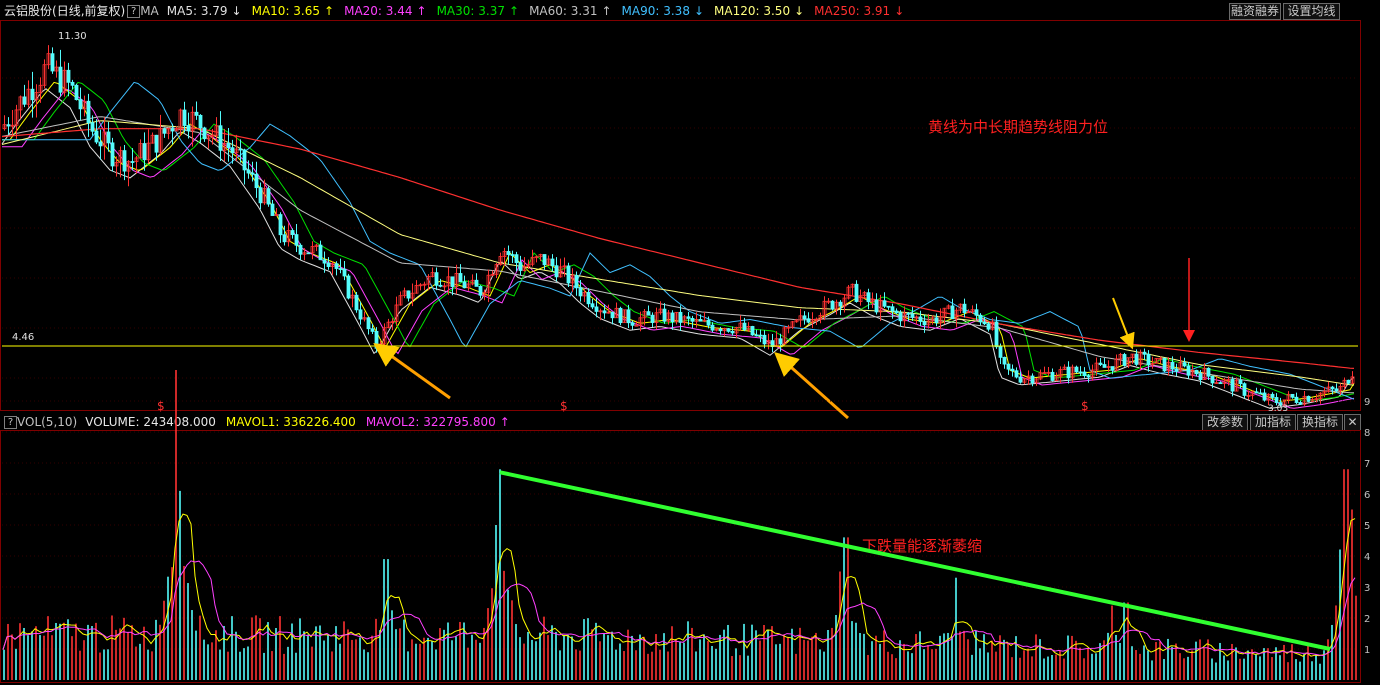 The image size is (1380, 685). What do you see at coordinates (1018, 127) in the screenshot?
I see `resistance-note: 黄线为中长期趋势线阻力位` at bounding box center [1018, 127].